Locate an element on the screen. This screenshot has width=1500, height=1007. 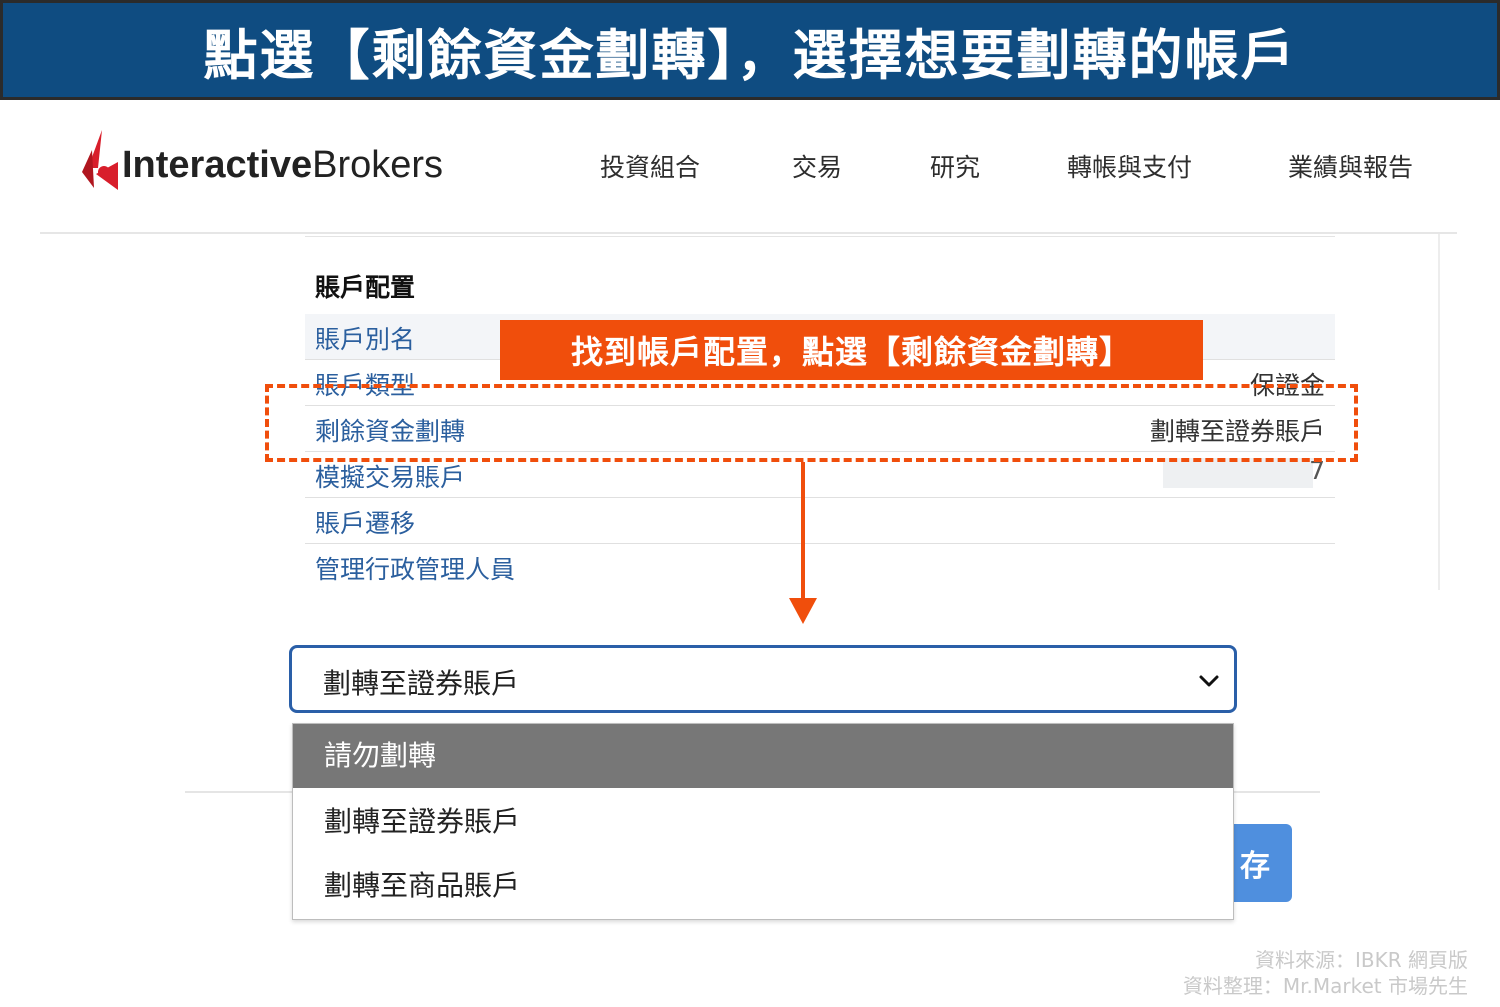
logo-wordmark: InteractiveBrokers is located at coordinates (282, 165).